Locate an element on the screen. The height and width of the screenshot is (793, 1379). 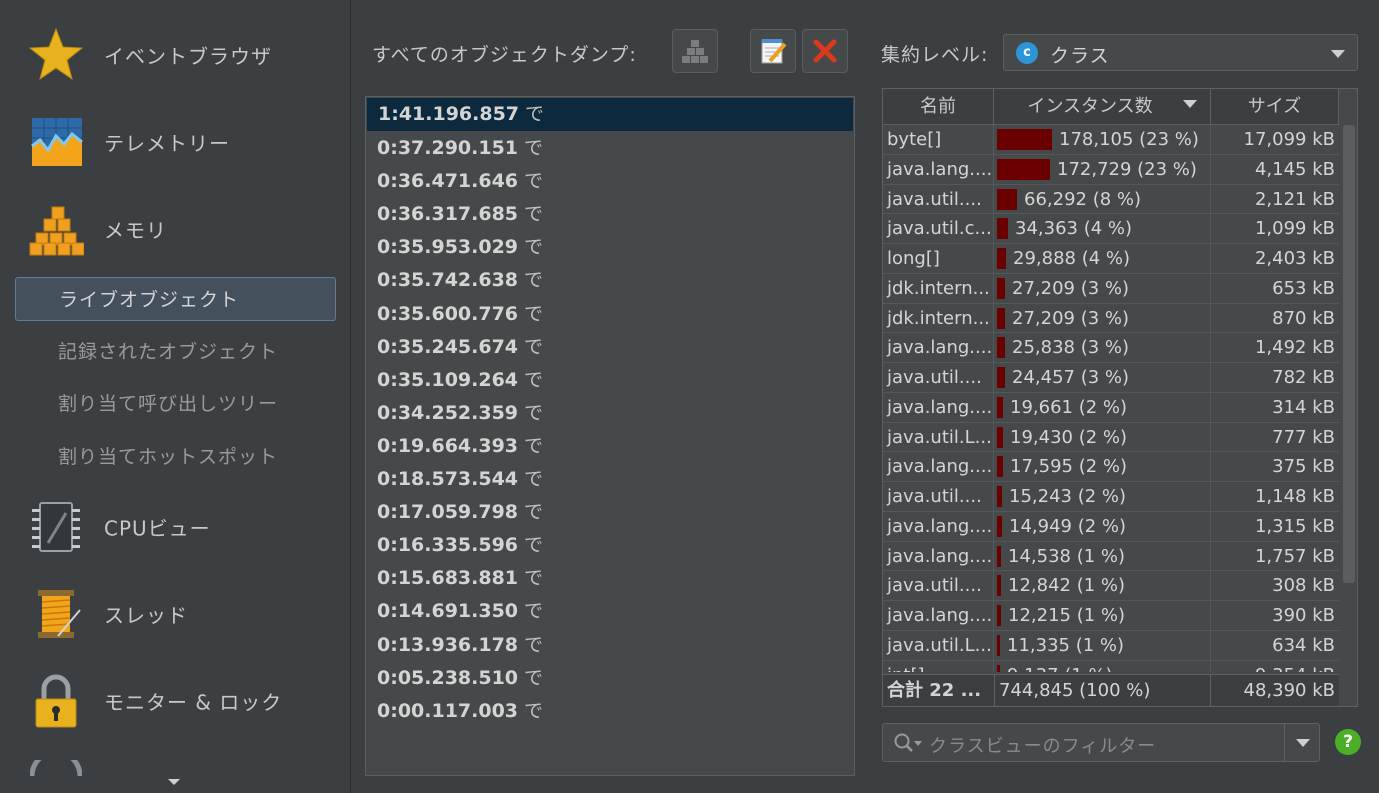
instance-count-text: 27,209 (3 %) is located at coordinates (1071, 288).